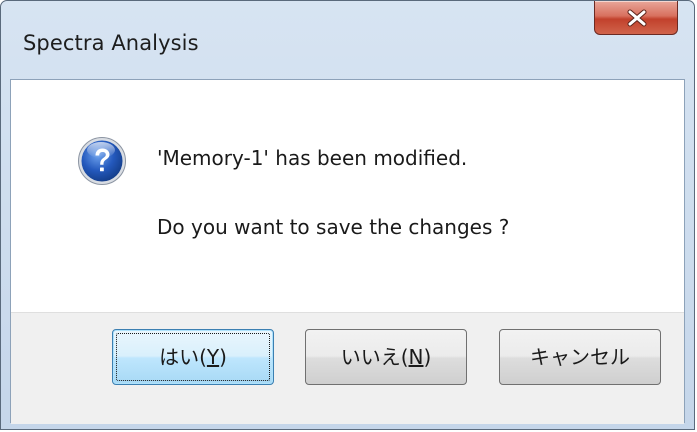  What do you see at coordinates (427, 357) in the screenshot?
I see `no-label-suffix: )` at bounding box center [427, 357].